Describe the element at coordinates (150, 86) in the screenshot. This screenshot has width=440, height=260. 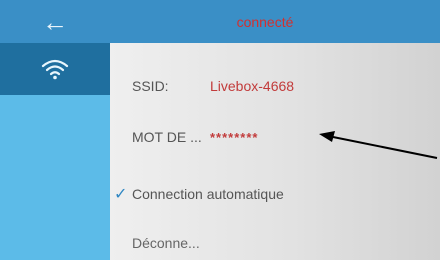
I see `ssid-label: SSID:` at that location.